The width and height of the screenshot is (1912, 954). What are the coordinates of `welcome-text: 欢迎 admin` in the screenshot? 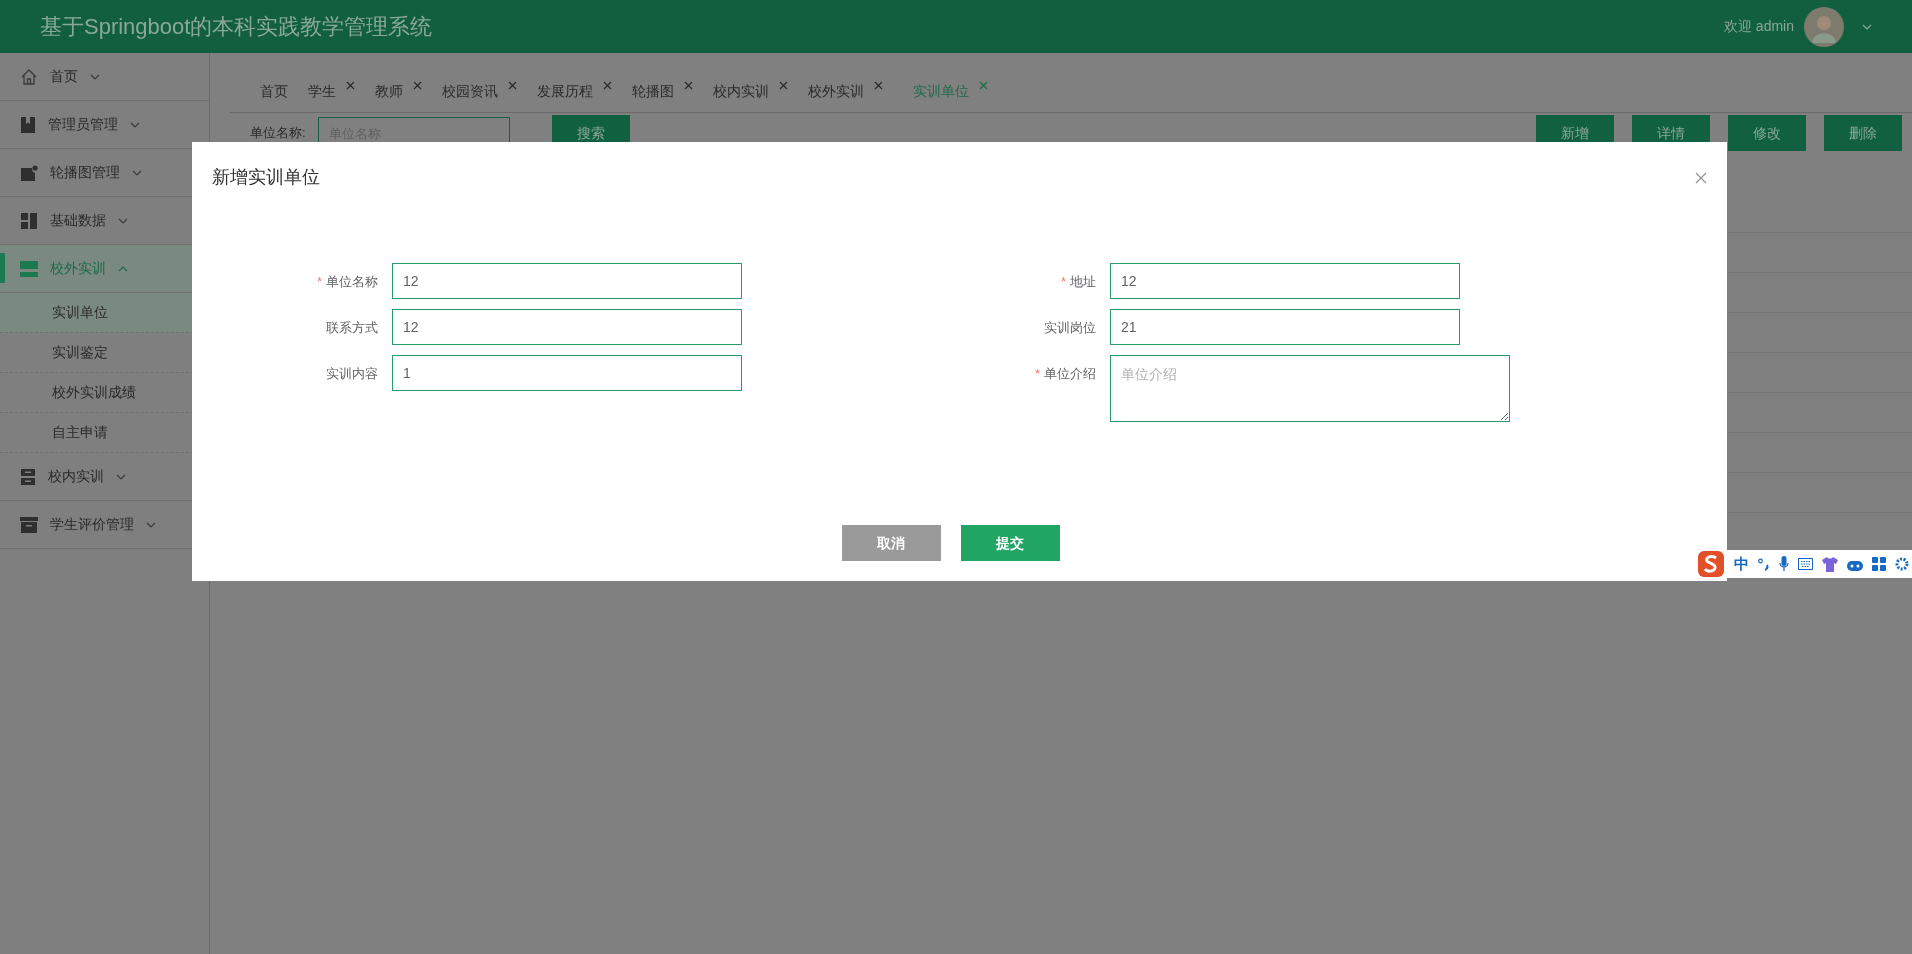 It's located at (1758, 26).